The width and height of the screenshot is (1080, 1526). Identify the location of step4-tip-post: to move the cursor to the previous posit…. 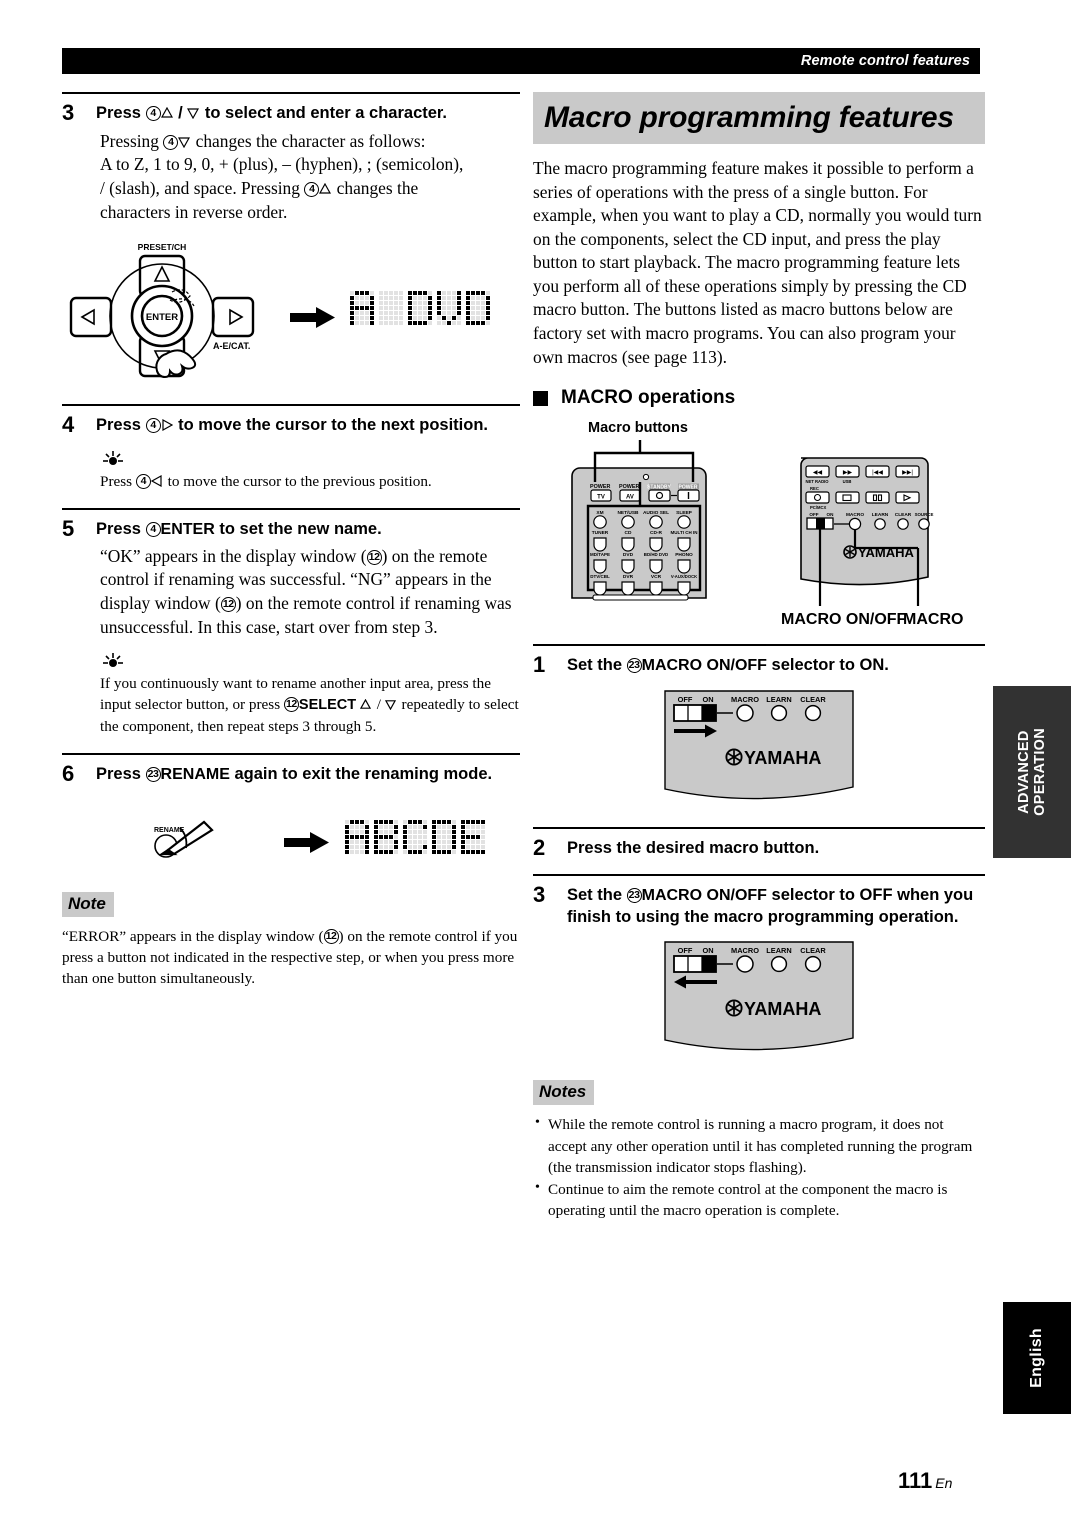
(297, 481).